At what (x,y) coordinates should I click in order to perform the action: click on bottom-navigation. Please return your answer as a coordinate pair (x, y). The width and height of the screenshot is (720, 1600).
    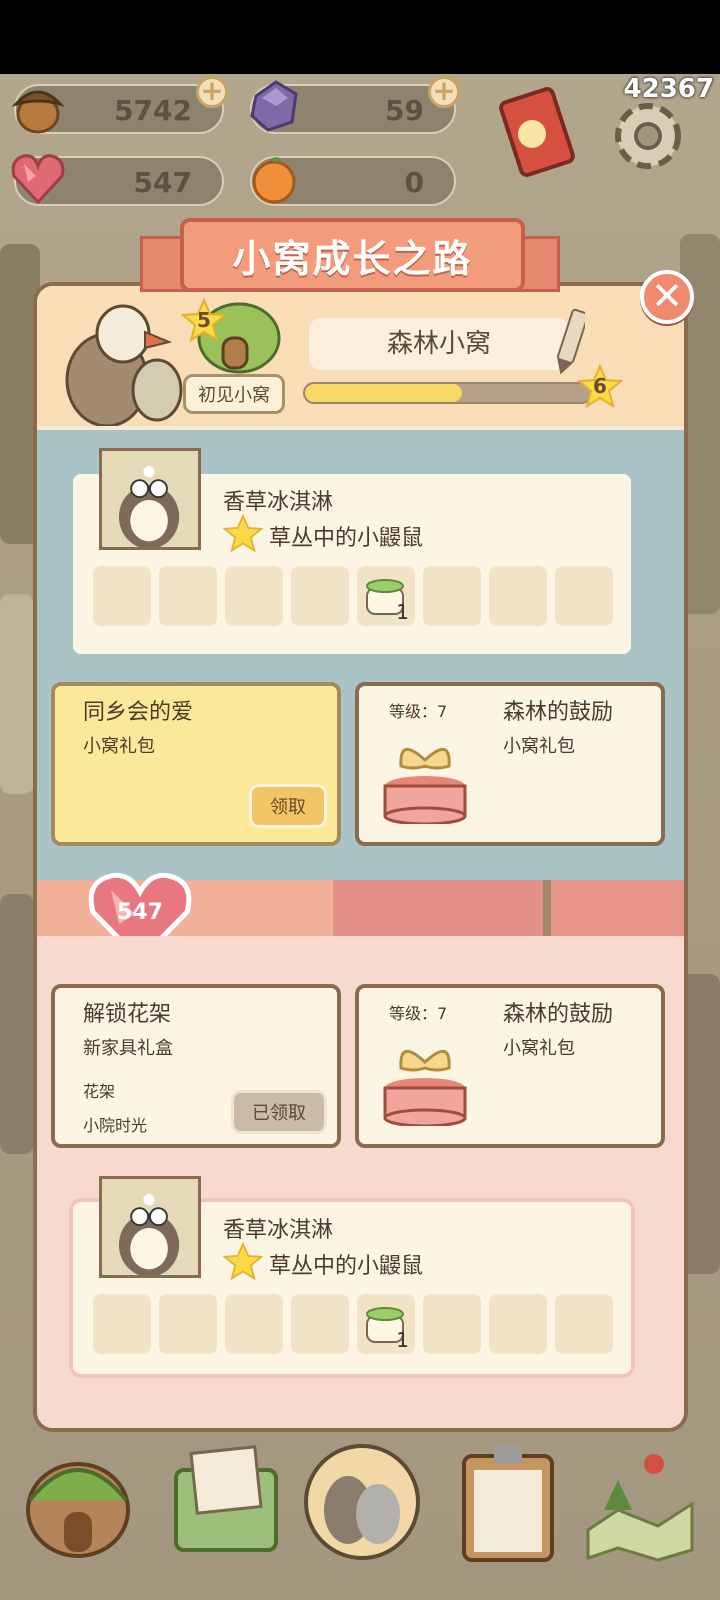
    Looking at the image, I should click on (360, 1520).